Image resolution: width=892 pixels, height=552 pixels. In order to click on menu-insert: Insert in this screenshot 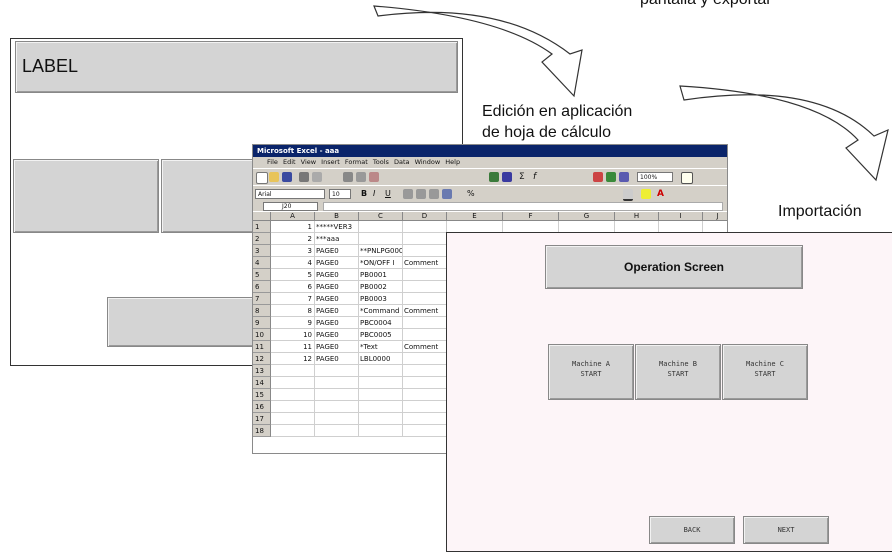, I will do `click(330, 162)`.